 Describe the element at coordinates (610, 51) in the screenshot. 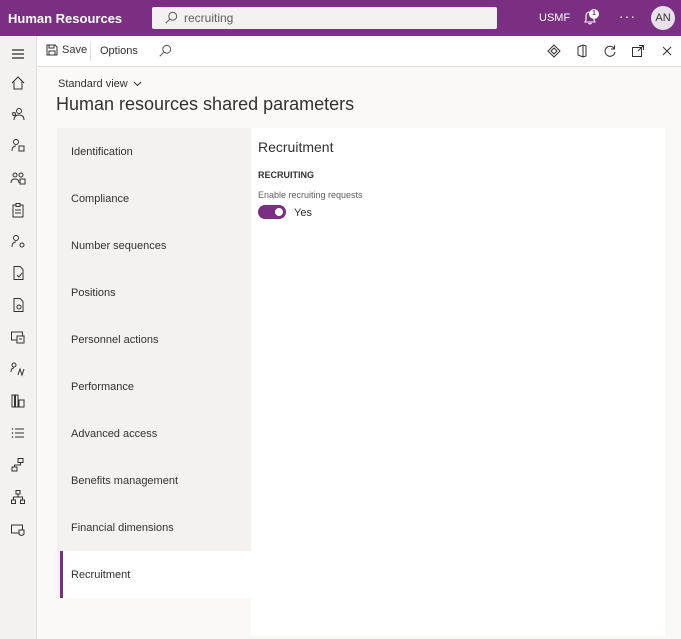

I see `refresh-icon` at that location.